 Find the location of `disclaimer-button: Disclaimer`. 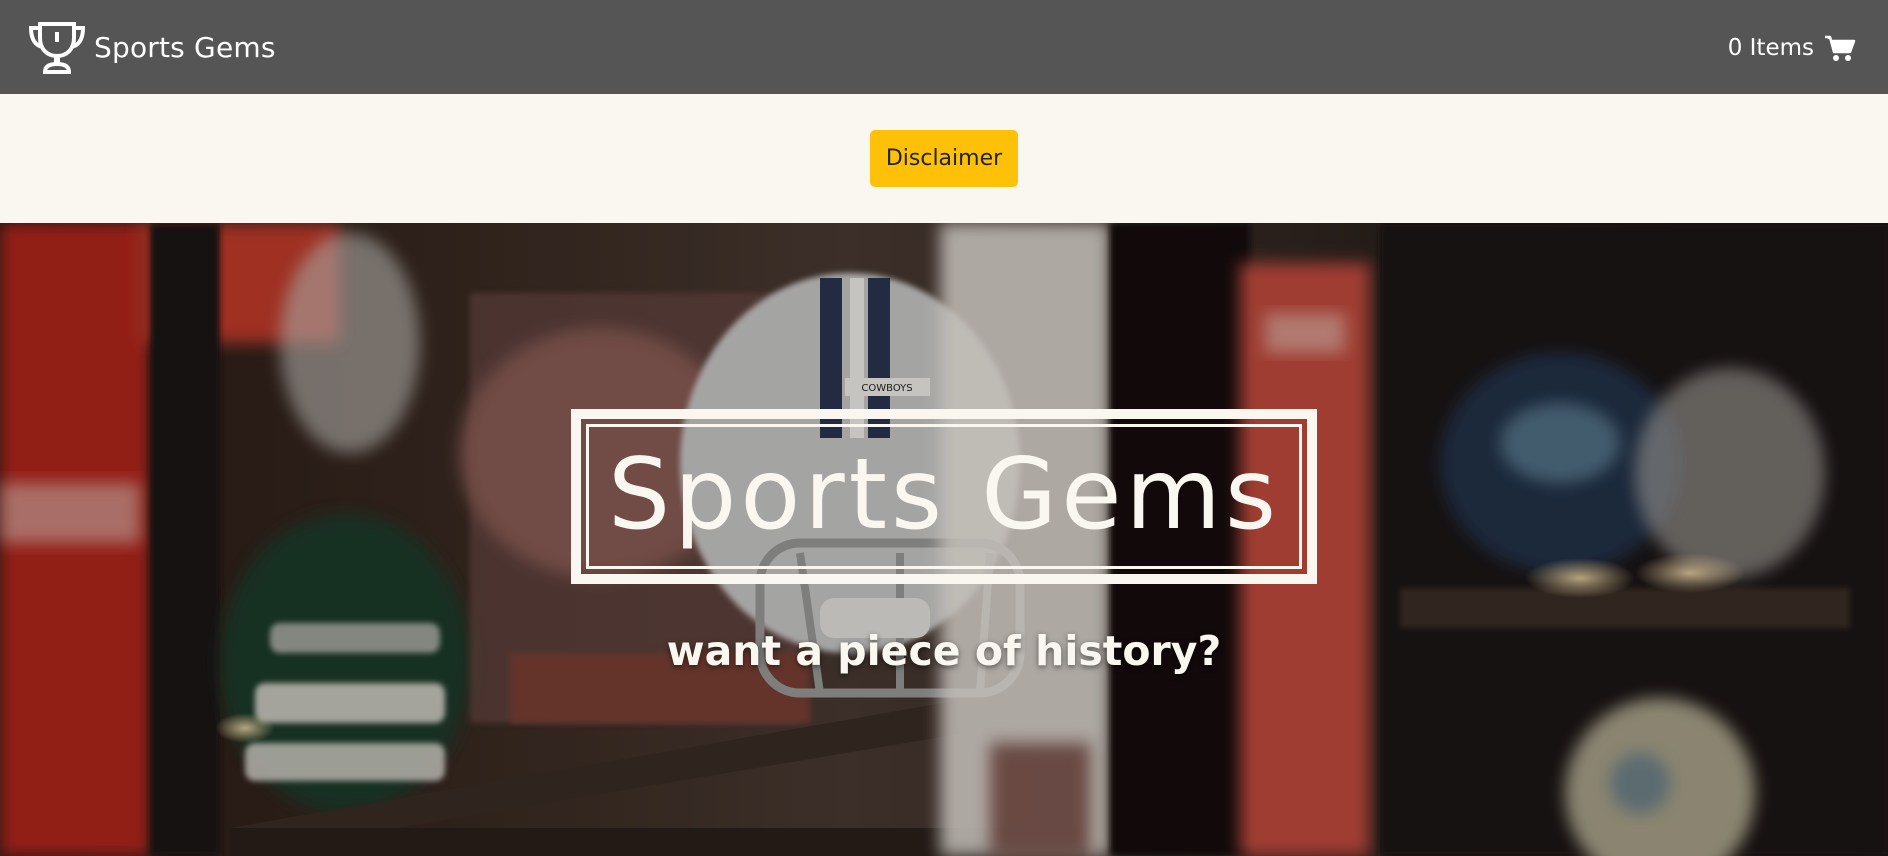

disclaimer-button: Disclaimer is located at coordinates (944, 158).